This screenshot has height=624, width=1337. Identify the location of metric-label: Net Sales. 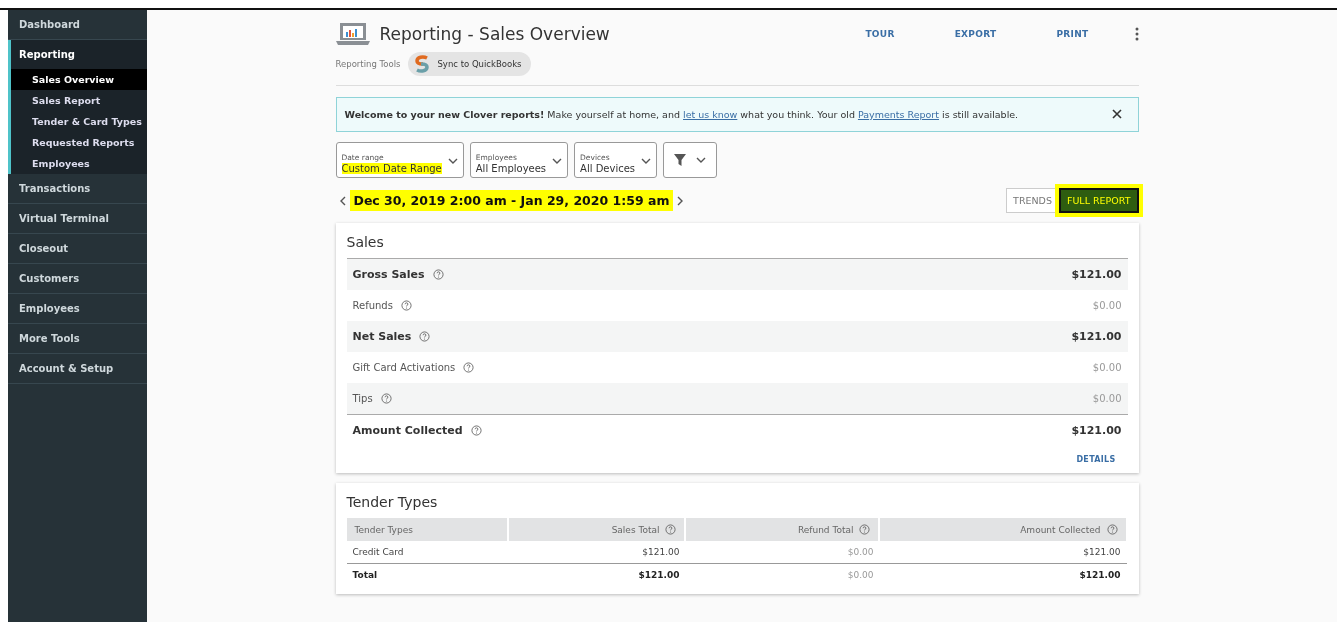
(382, 336).